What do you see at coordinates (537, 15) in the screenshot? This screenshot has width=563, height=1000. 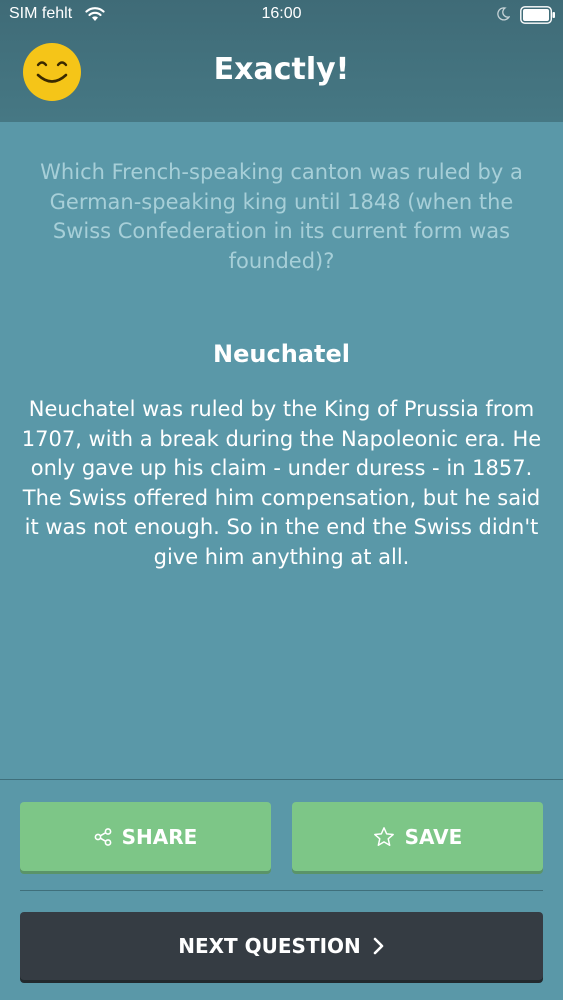 I see `battery-icon` at bounding box center [537, 15].